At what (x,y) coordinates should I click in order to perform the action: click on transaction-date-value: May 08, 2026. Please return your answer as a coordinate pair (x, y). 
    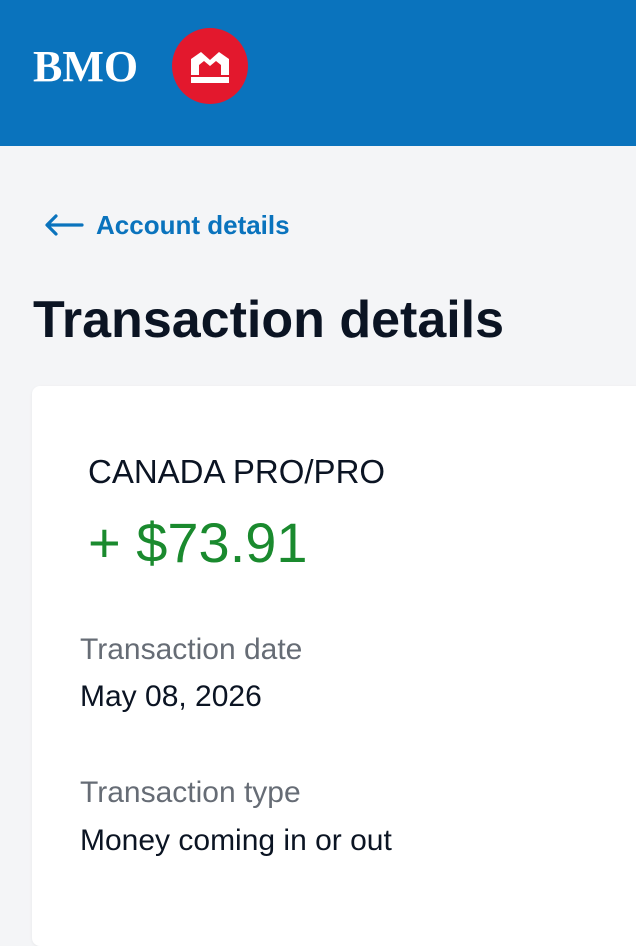
    Looking at the image, I should click on (171, 696).